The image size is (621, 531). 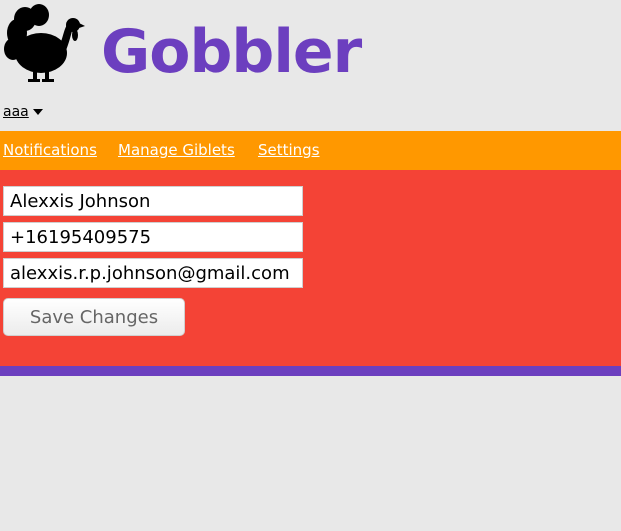 I want to click on footer-divider, so click(x=310, y=371).